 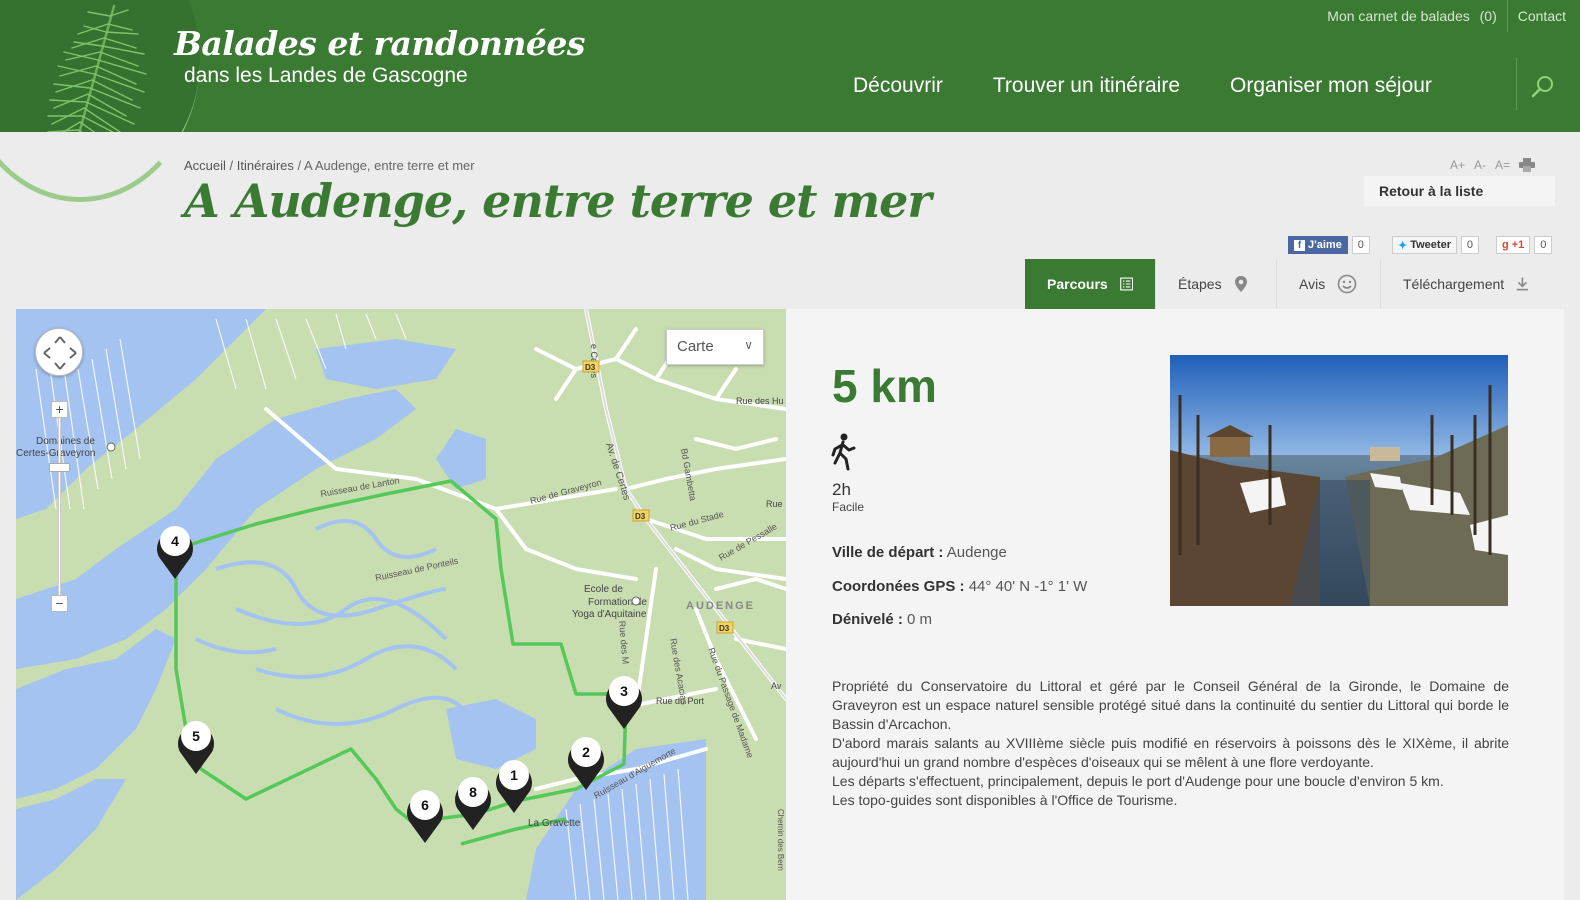 I want to click on map-type-label: Carte, so click(x=695, y=346).